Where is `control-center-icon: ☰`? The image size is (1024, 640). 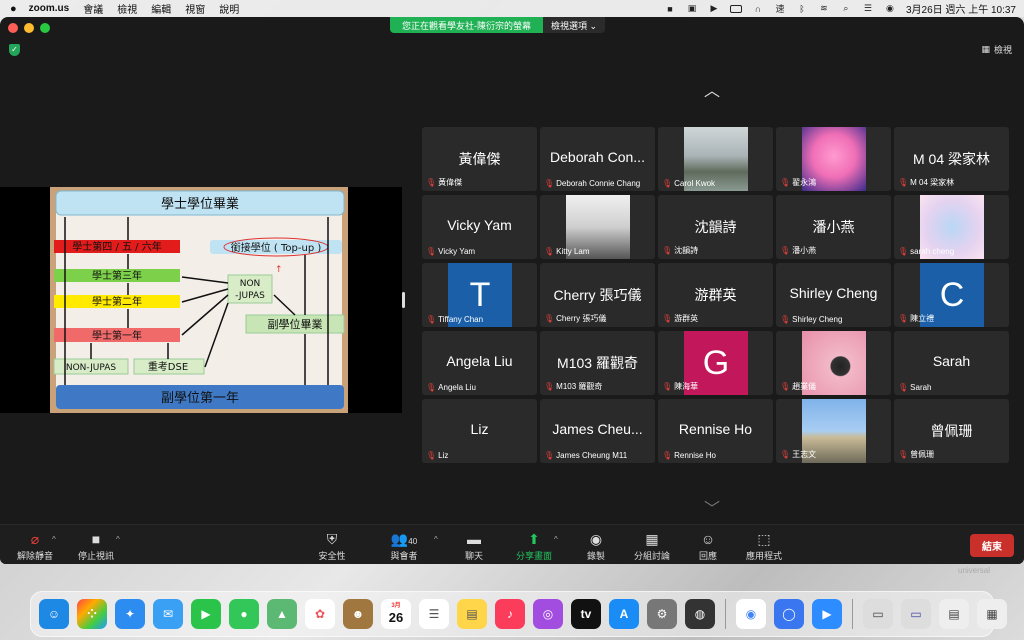 control-center-icon: ☰ is located at coordinates (868, 8).